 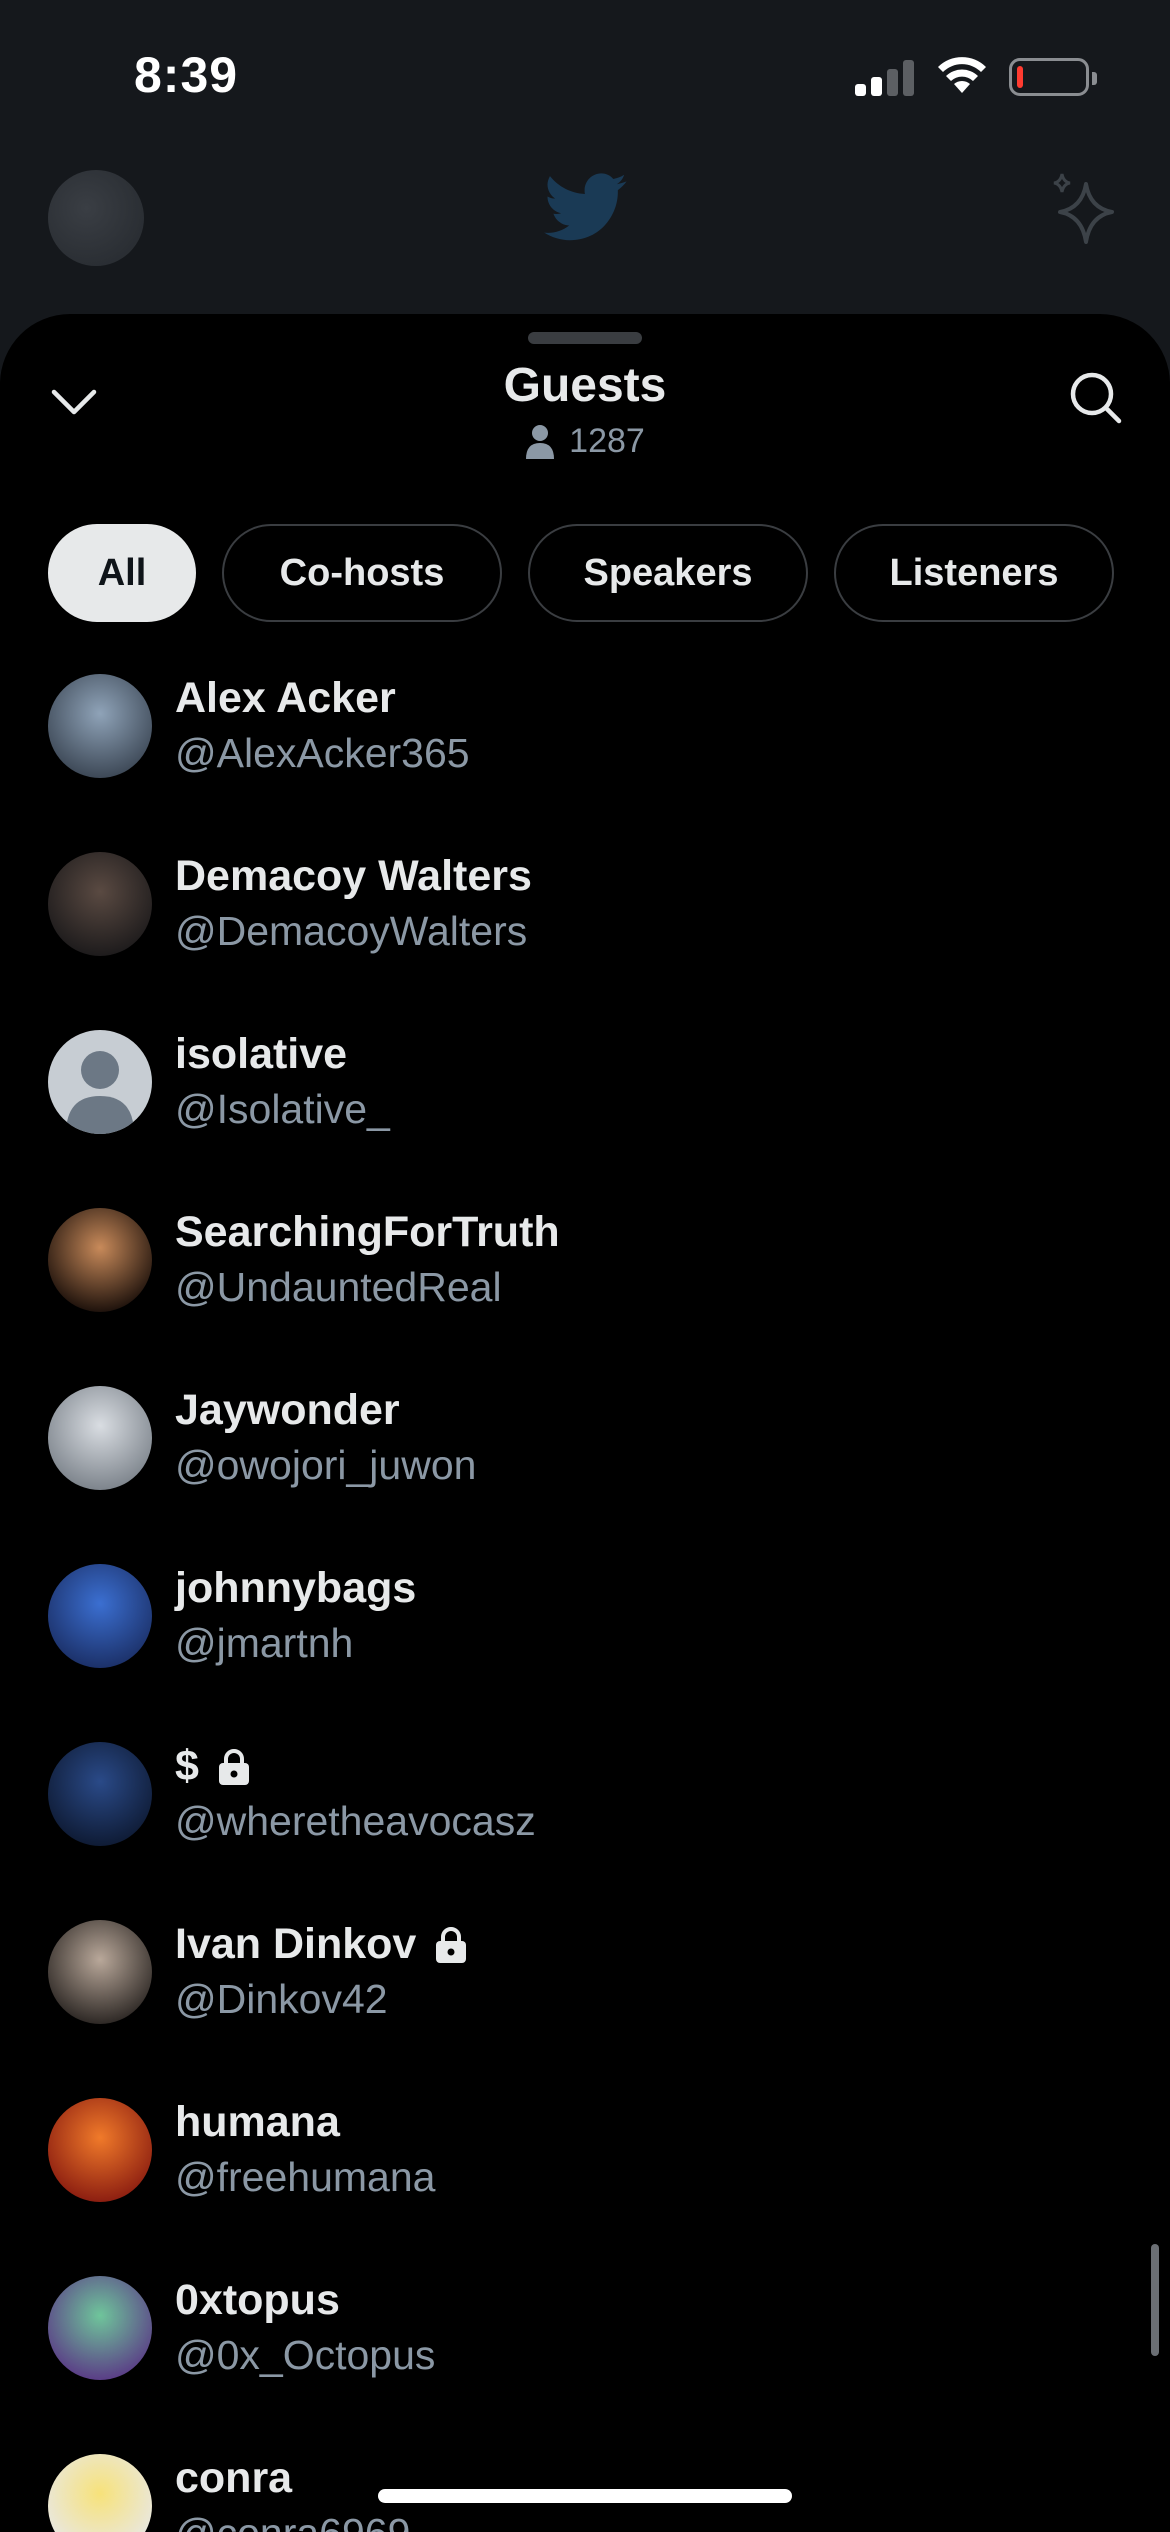 I want to click on twitter-bird-icon, so click(x=585, y=207).